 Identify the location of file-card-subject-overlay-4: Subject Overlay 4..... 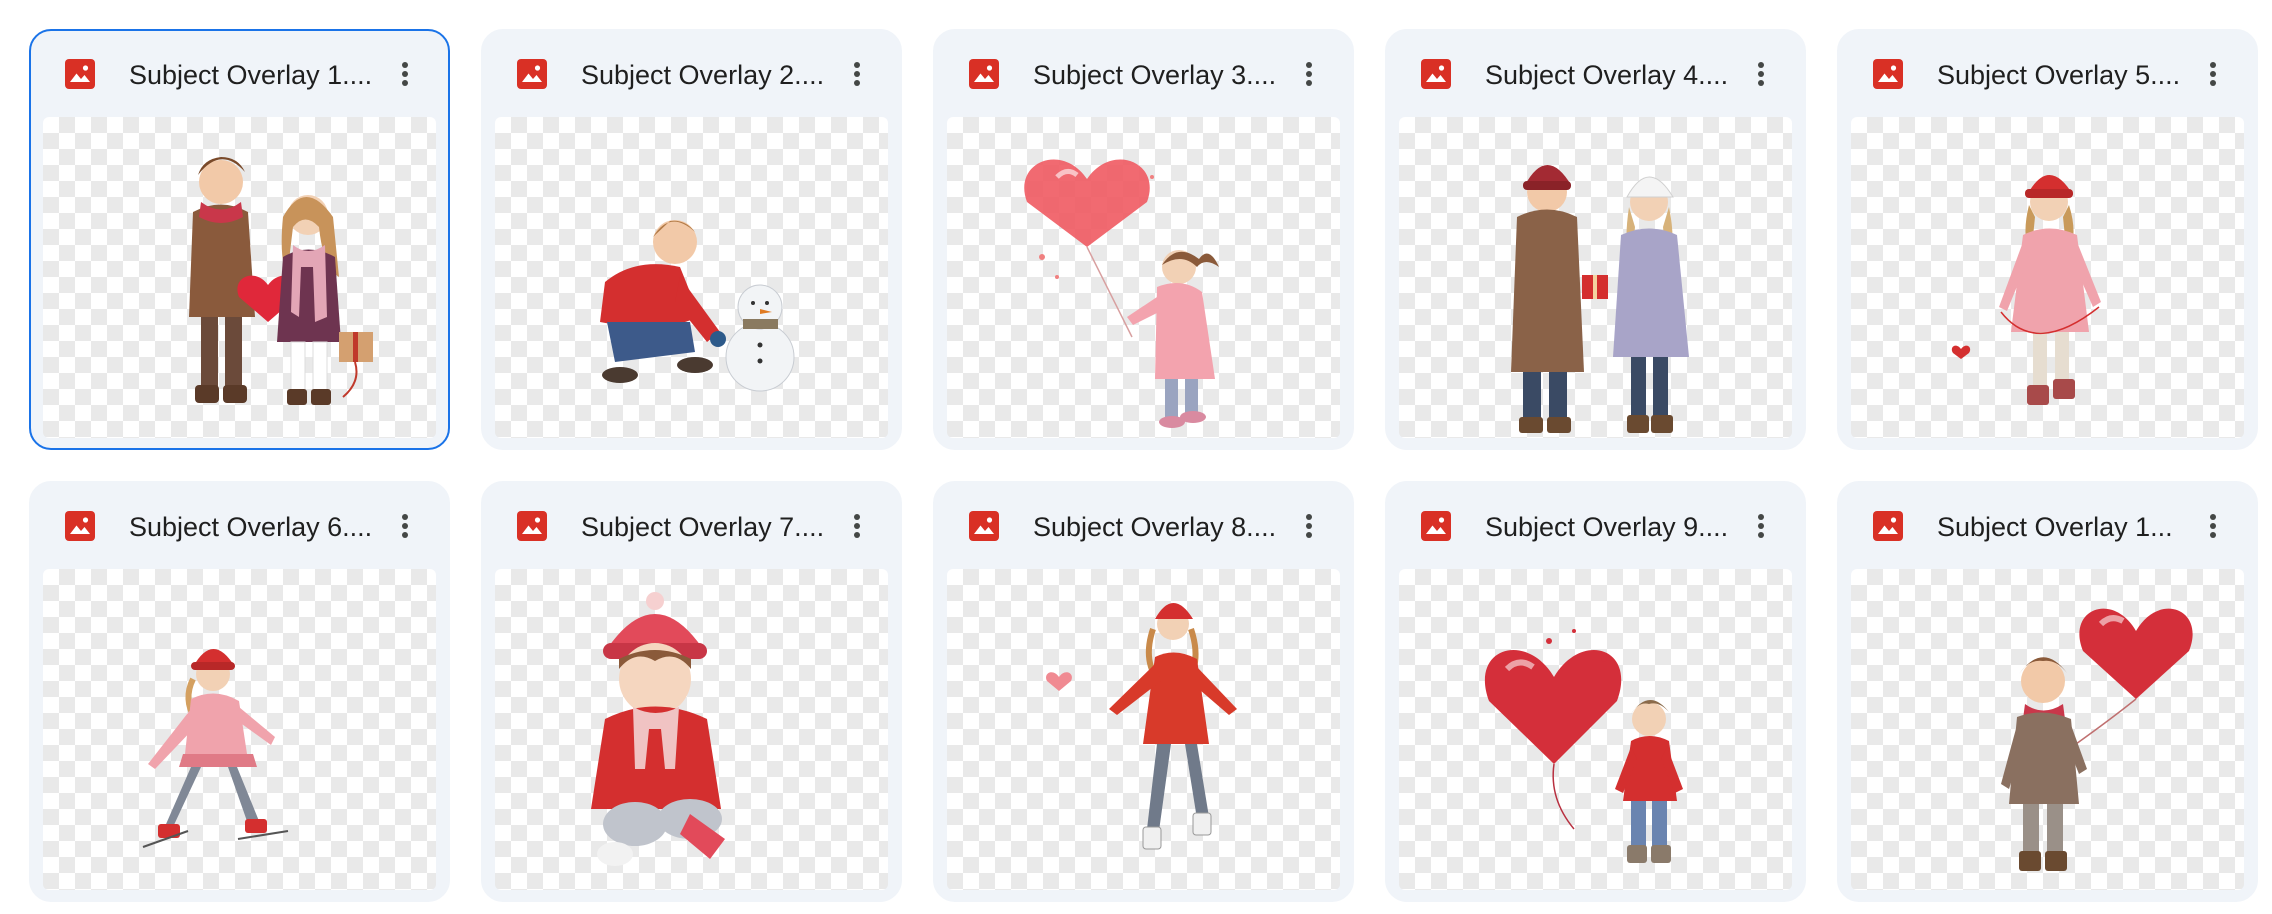
(1595, 239).